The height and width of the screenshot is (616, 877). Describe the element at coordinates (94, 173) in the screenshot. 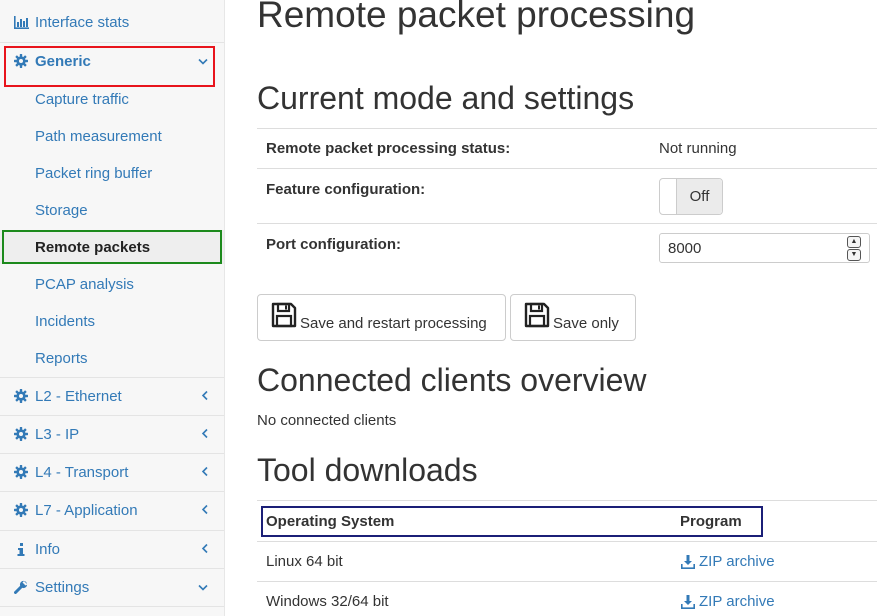

I see `sidebar-item-label: Packet ring buffer` at that location.